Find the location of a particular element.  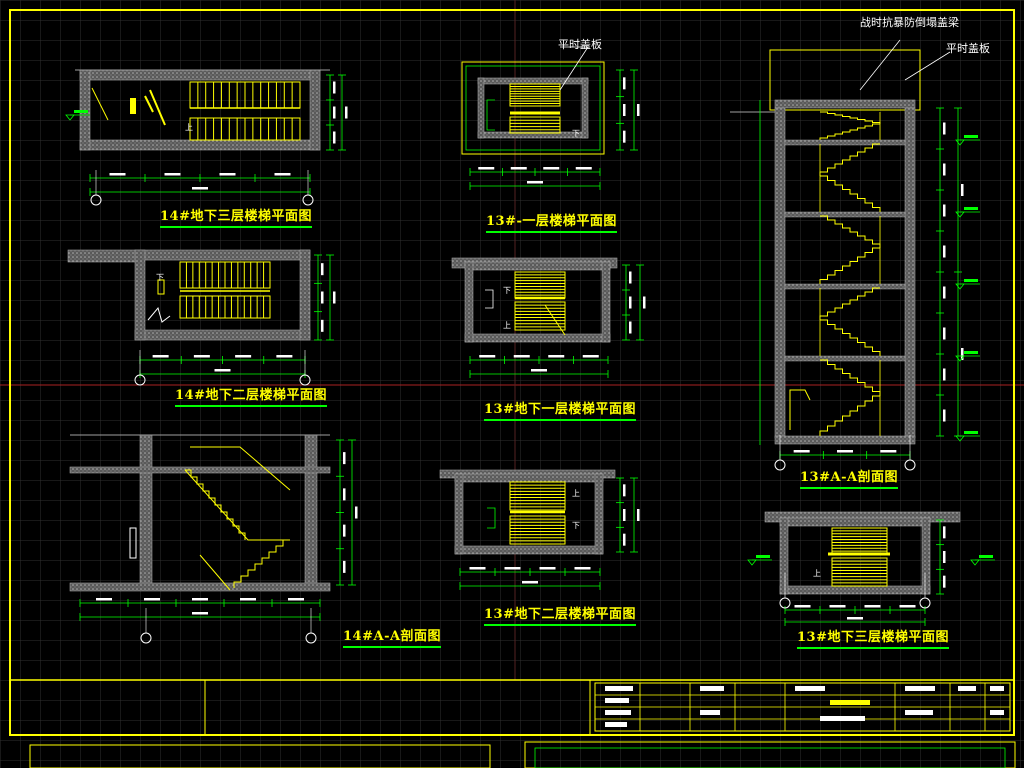

annotation-temp-cover-2: 平时盖板 is located at coordinates (968, 48).